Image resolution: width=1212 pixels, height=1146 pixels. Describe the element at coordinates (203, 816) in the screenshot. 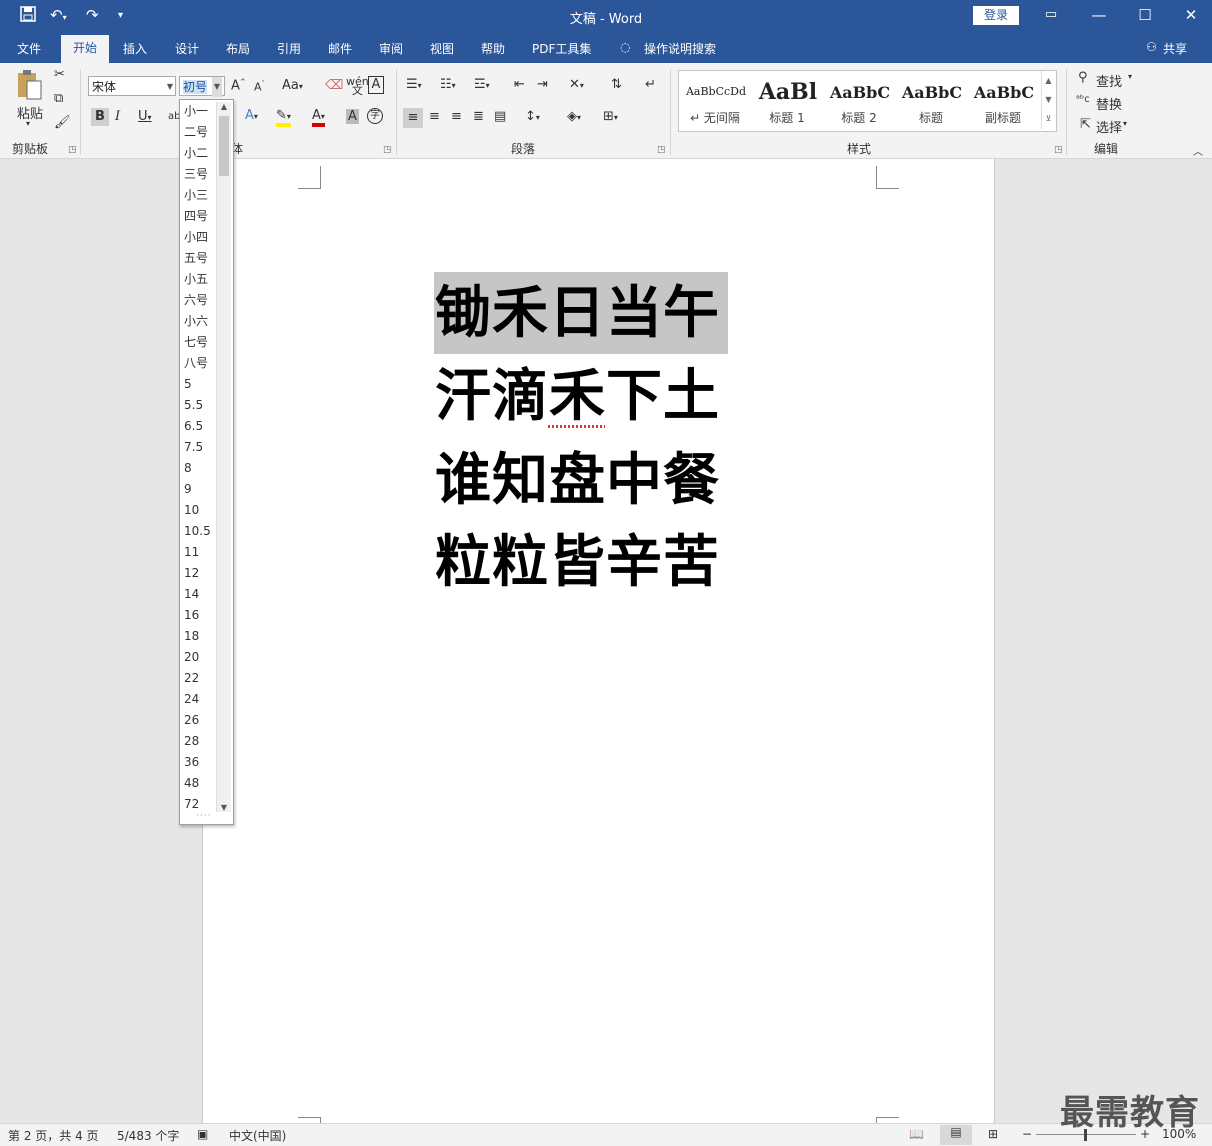

I see `resize-grip-icon: ····` at that location.